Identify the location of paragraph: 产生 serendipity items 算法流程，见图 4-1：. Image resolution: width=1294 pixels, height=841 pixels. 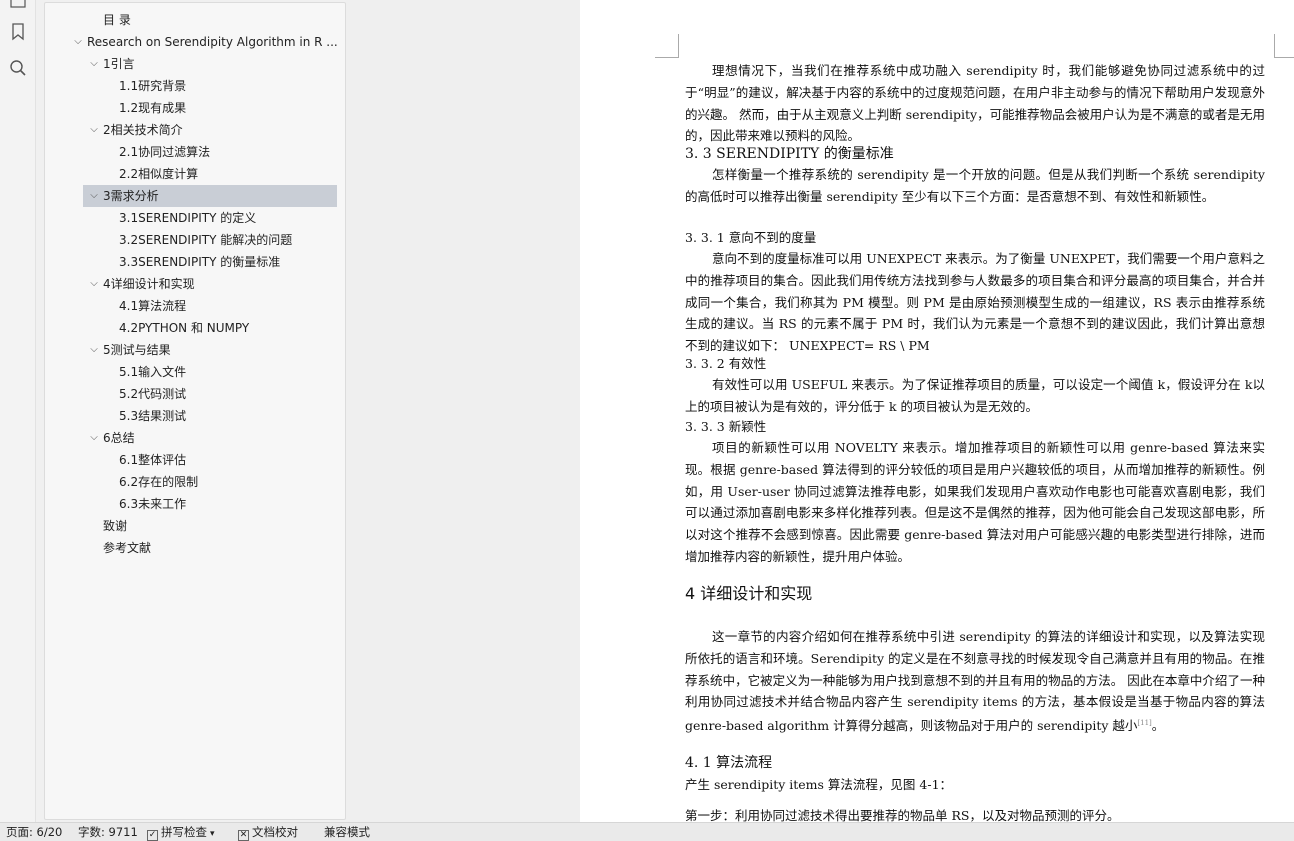
(975, 785).